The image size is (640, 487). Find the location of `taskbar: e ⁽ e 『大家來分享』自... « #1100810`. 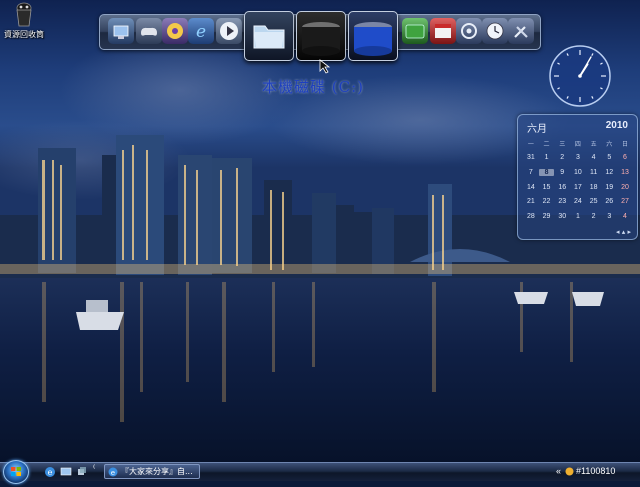

taskbar: e ⁽ e 『大家來分享』自... « #1100810 is located at coordinates (320, 472).